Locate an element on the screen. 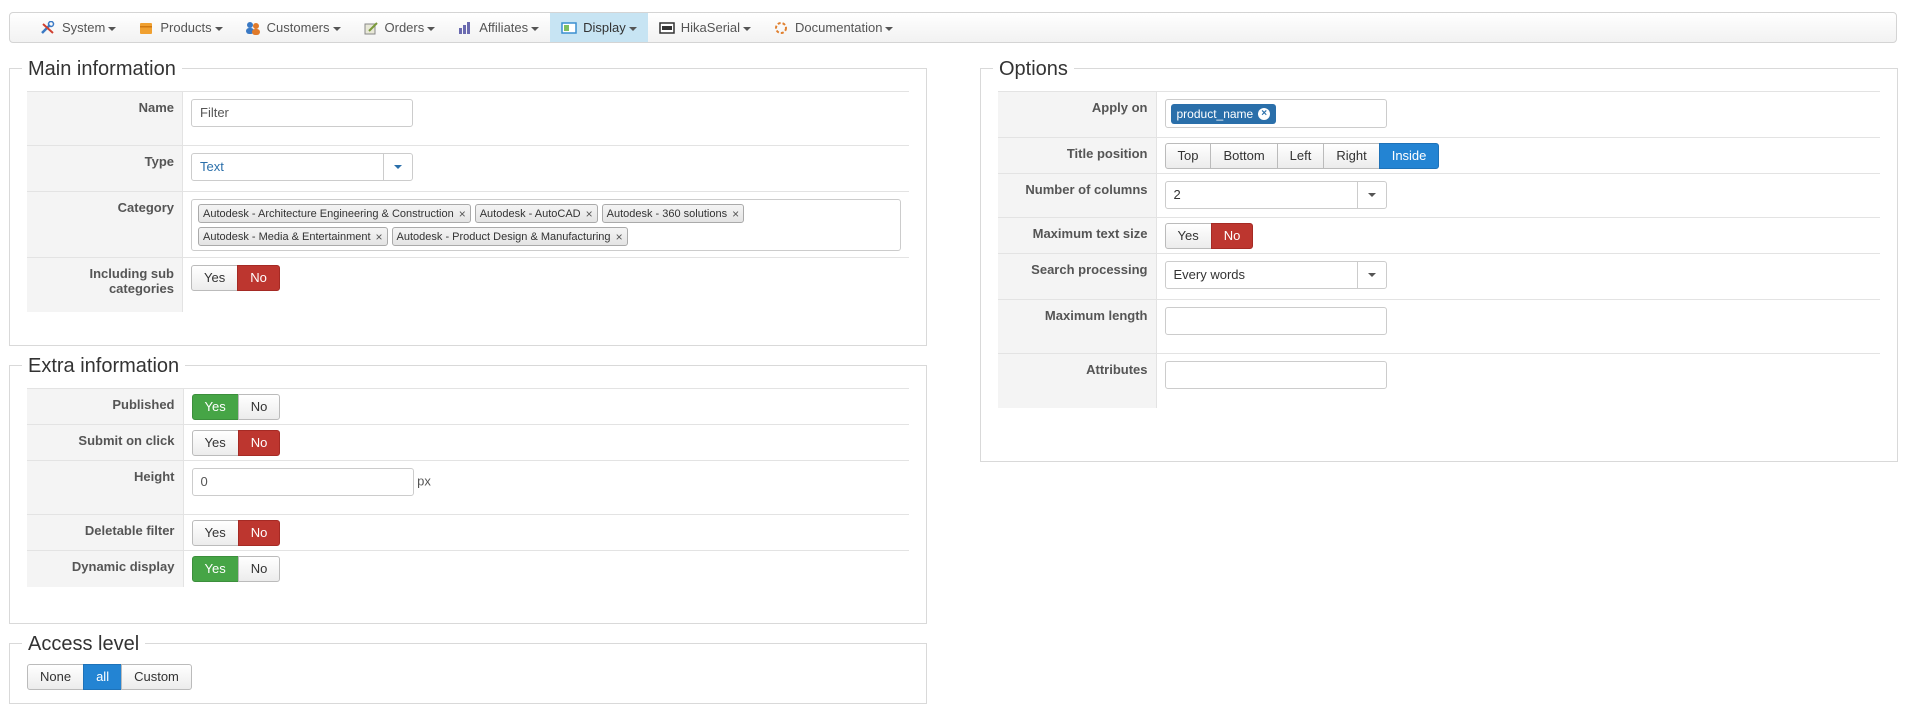 The width and height of the screenshot is (1908, 724). number-of-columns-label: Number of columns is located at coordinates (1077, 195).